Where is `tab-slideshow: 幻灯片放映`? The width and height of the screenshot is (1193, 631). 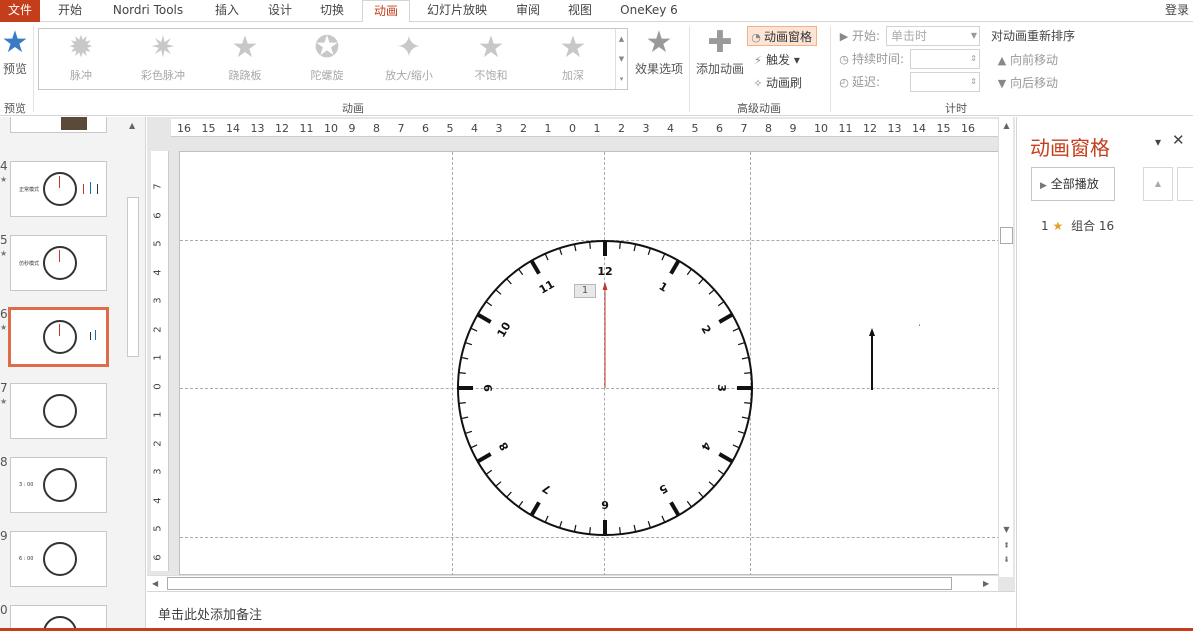 tab-slideshow: 幻灯片放映 is located at coordinates (457, 11).